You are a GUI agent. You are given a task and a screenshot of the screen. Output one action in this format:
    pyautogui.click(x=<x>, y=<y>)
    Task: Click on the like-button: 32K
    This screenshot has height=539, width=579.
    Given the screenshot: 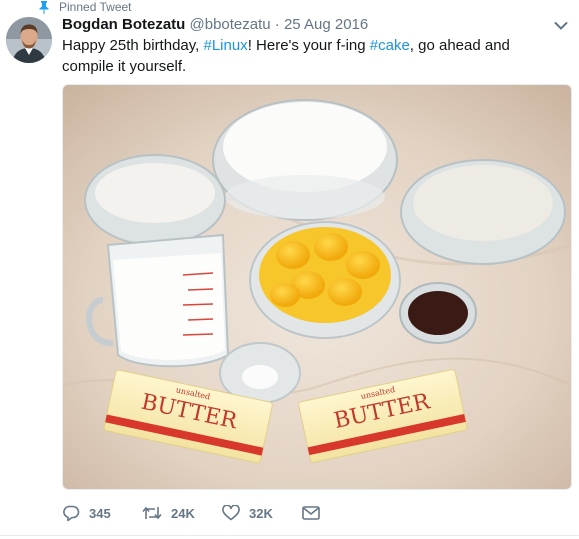 What is the action you would take?
    pyautogui.click(x=262, y=513)
    